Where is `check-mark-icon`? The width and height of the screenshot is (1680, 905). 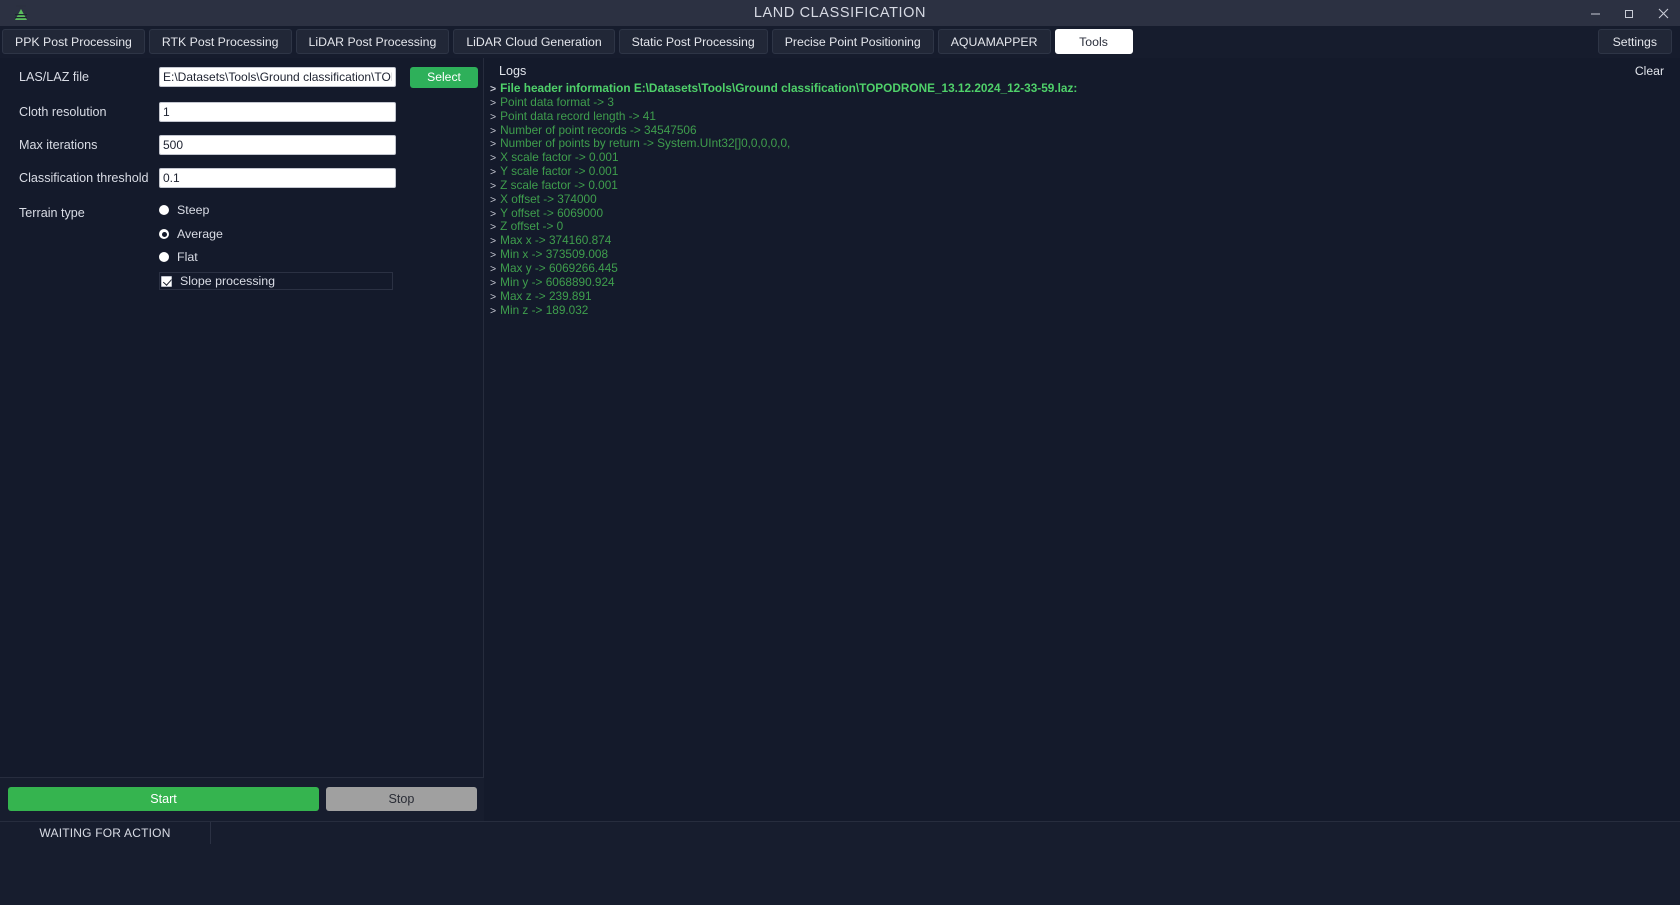 check-mark-icon is located at coordinates (166, 281).